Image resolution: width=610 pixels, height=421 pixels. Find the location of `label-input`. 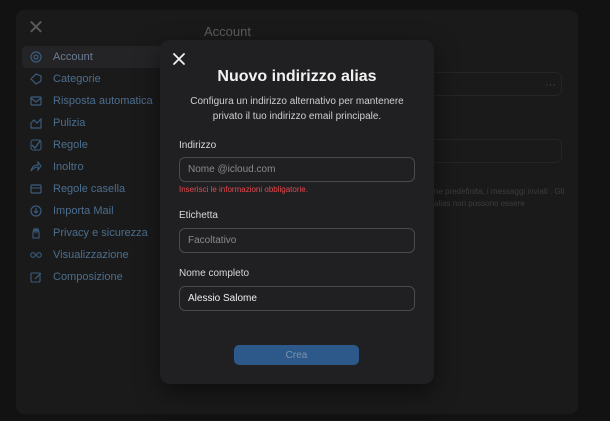

label-input is located at coordinates (297, 240).